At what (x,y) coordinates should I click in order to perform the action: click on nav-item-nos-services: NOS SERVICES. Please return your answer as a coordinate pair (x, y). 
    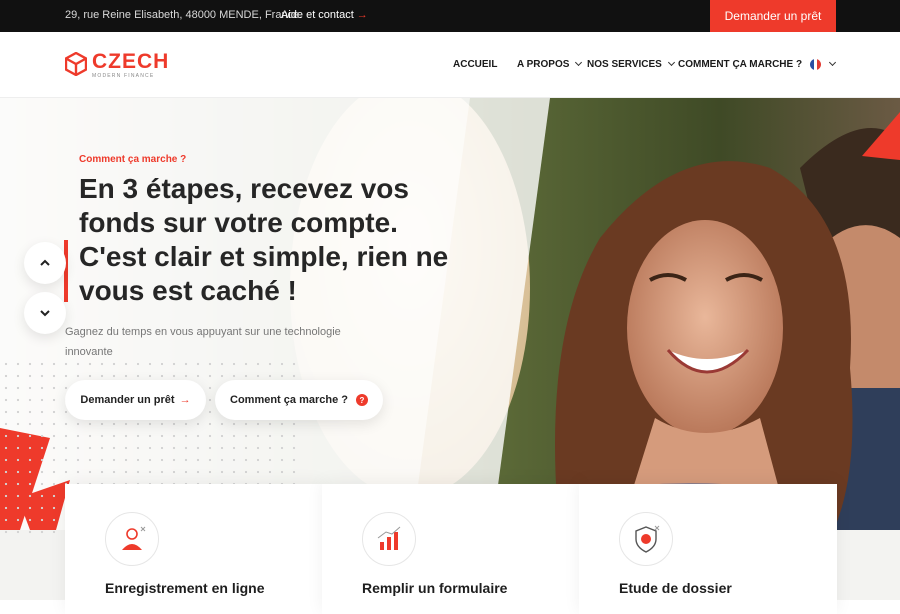
    Looking at the image, I should click on (631, 64).